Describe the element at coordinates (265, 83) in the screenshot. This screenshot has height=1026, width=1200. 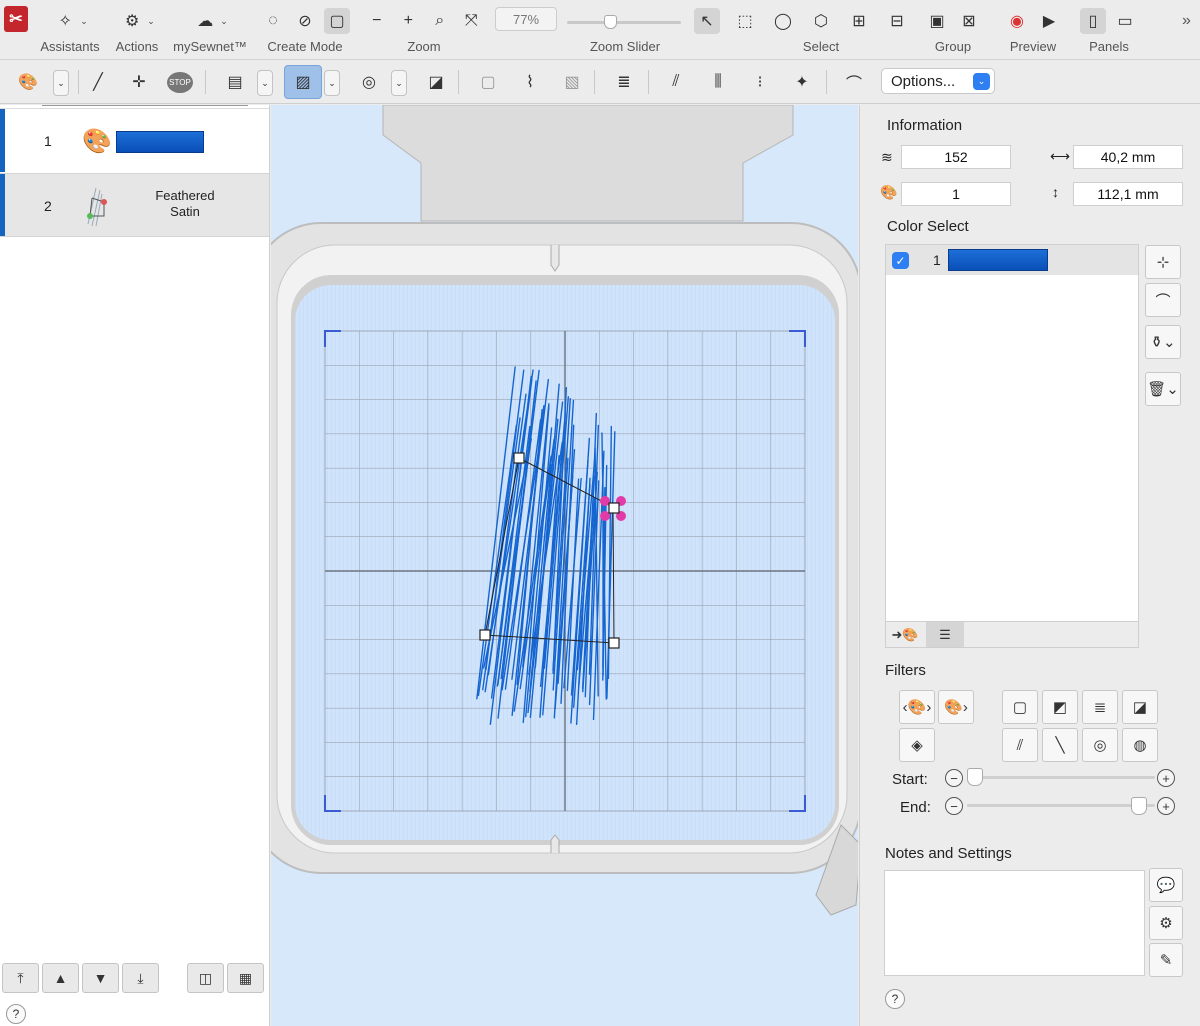
I see `fill-dropdown-chevron-icon: ⌄` at that location.